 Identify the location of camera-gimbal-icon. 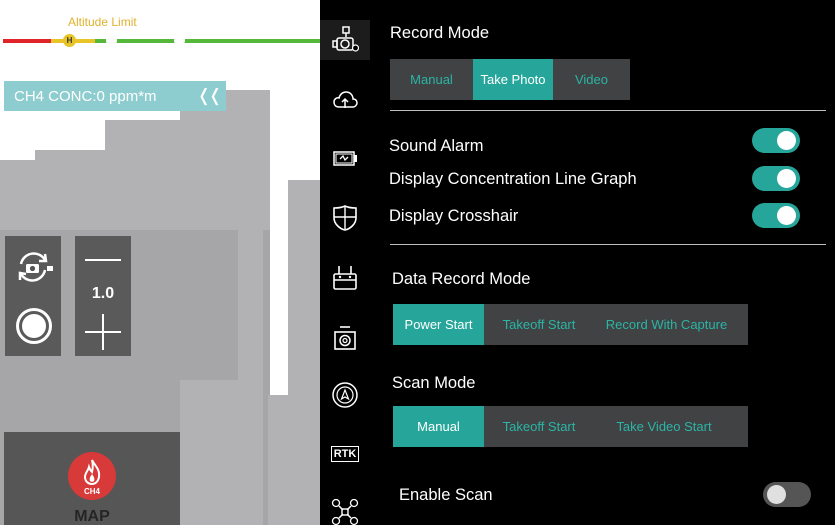
(345, 39).